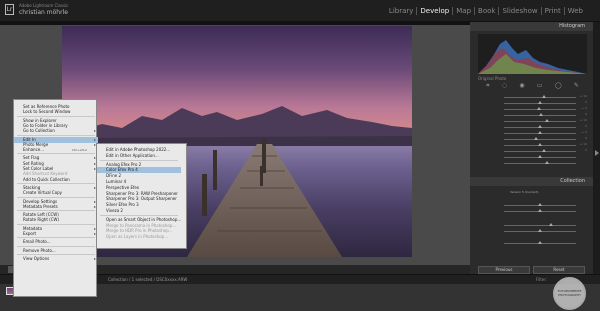 This screenshot has height=311, width=600. I want to click on menu-item-label: Show in Explorer, so click(40, 120).